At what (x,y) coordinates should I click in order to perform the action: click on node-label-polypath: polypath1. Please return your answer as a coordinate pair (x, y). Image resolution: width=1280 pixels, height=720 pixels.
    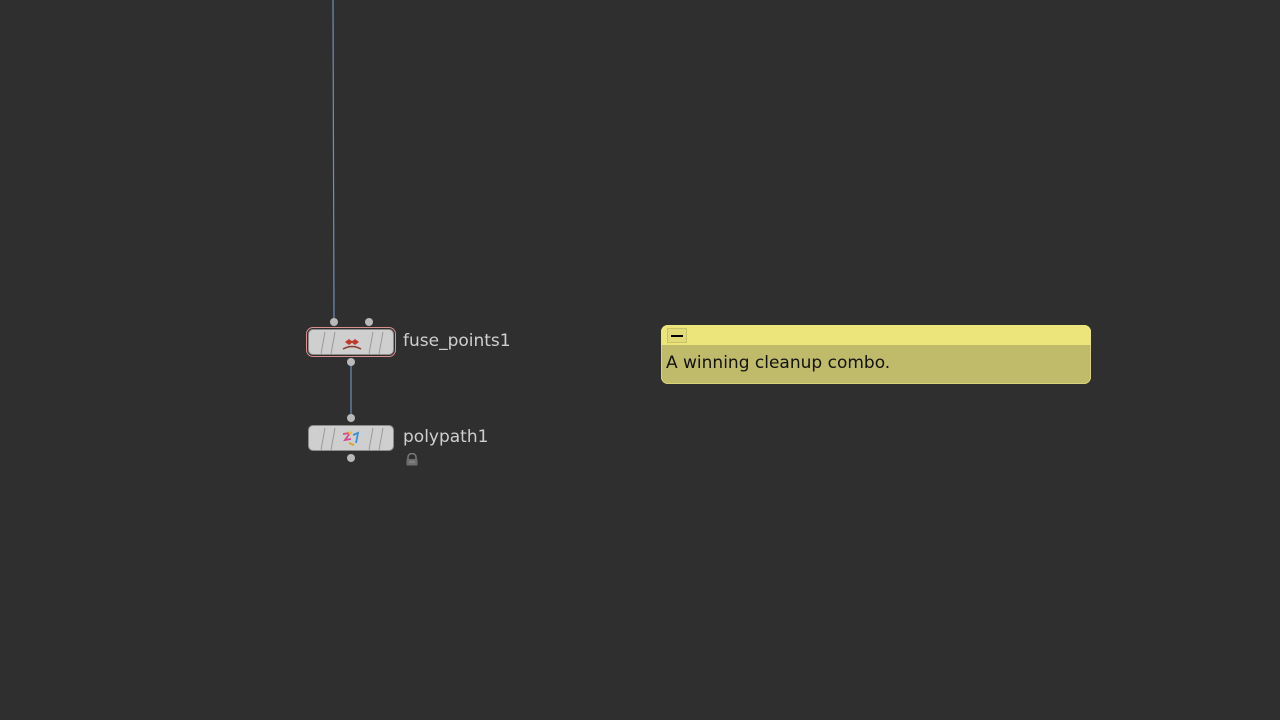
    Looking at the image, I should click on (445, 437).